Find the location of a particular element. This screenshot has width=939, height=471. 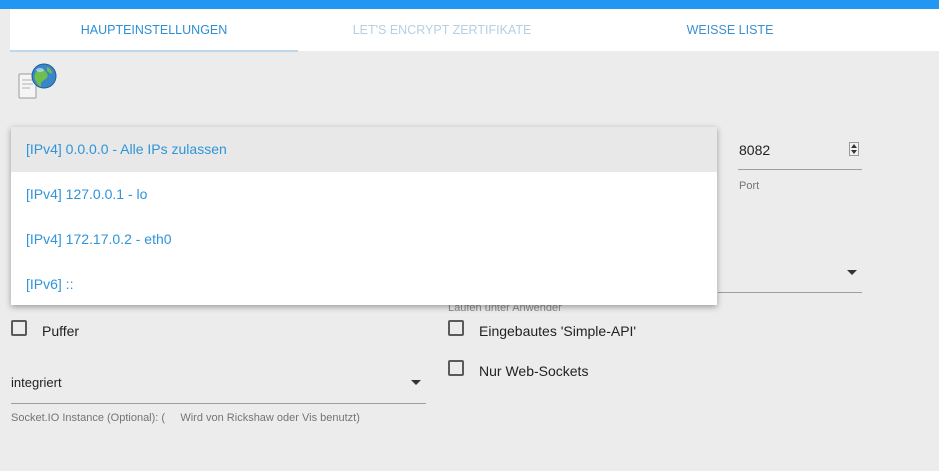

web-sockets-checkbox is located at coordinates (456, 368).